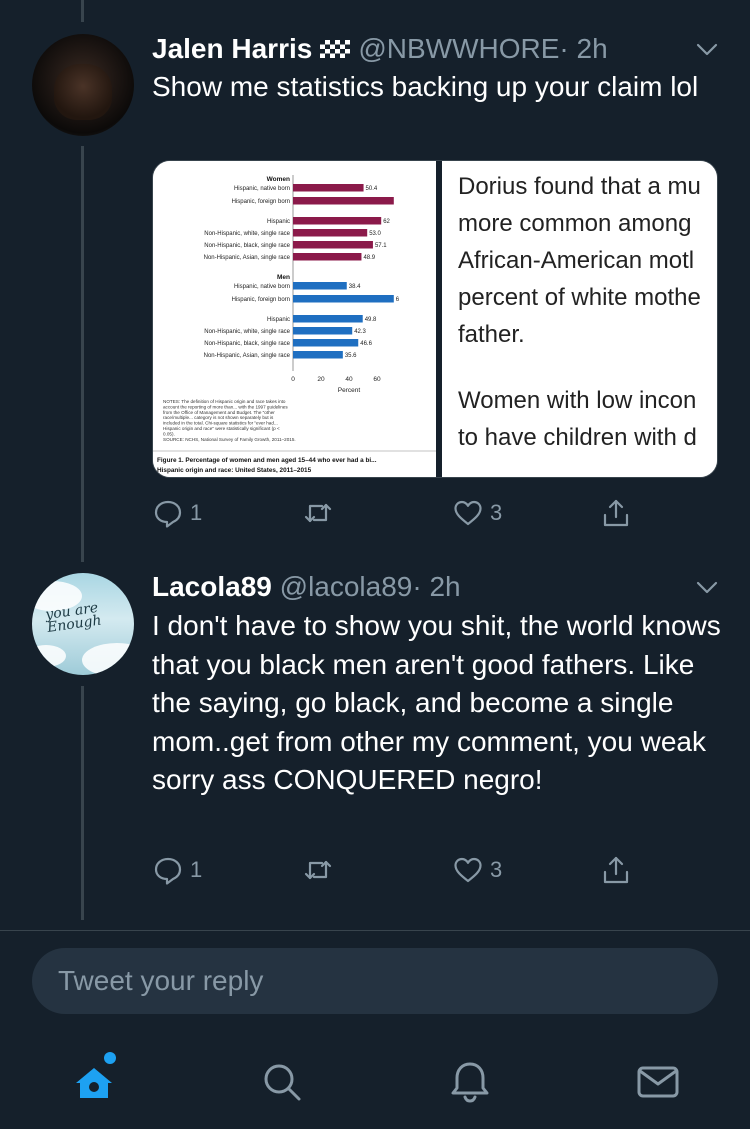 This screenshot has height=1129, width=750. Describe the element at coordinates (83, 624) in the screenshot. I see `avatar: you are Enough` at that location.